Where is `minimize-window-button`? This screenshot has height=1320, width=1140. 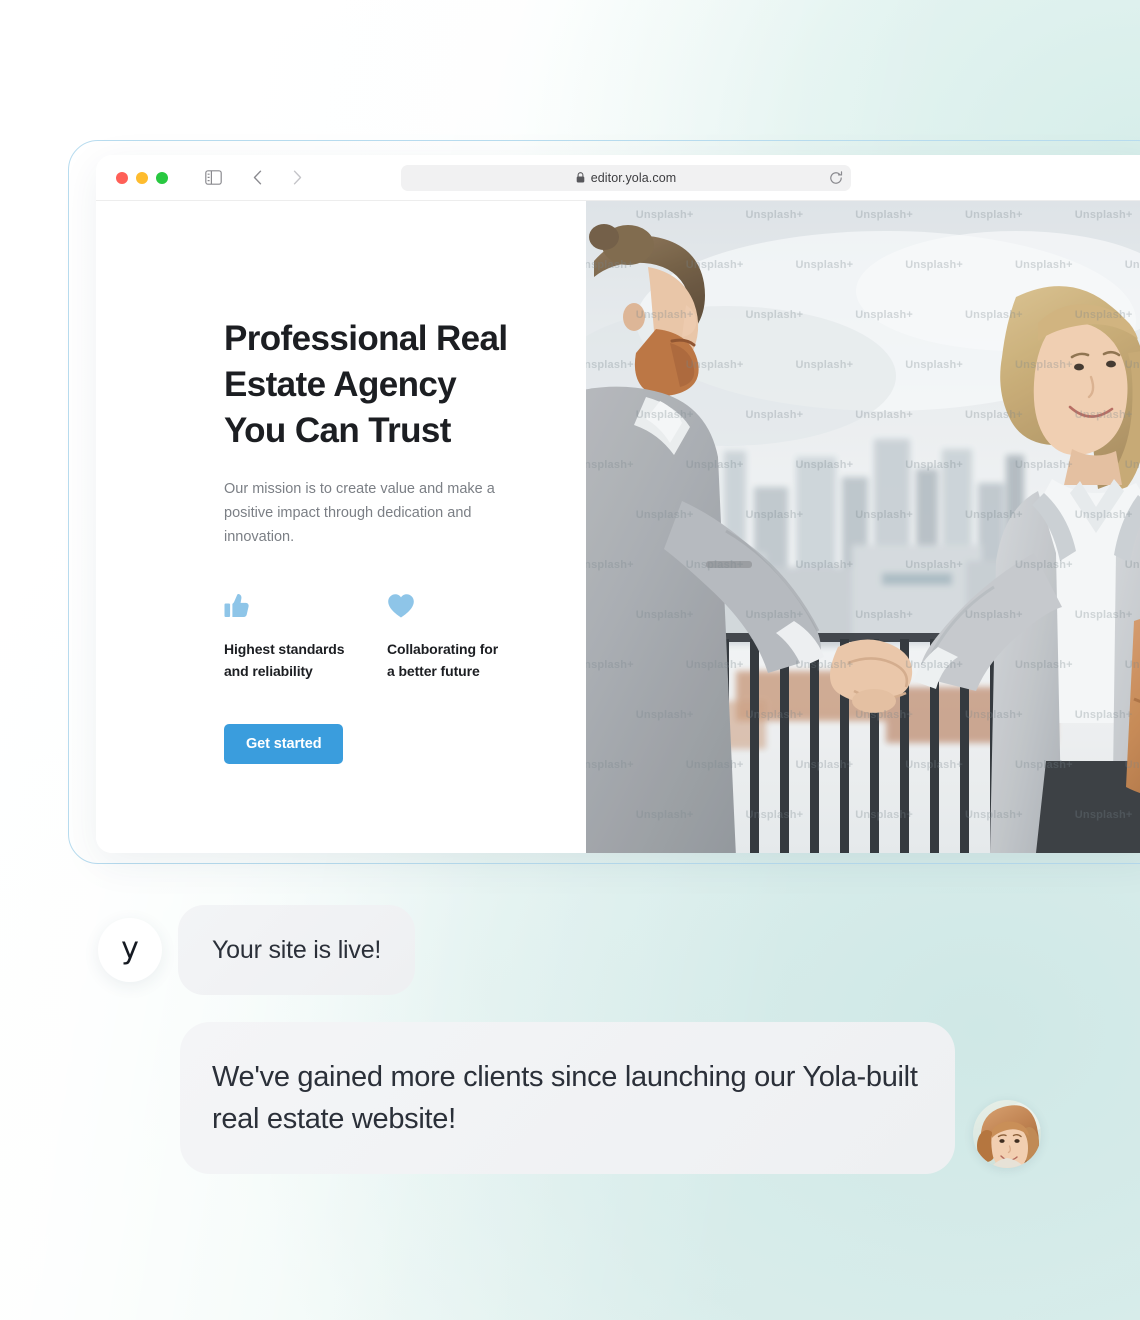
minimize-window-button is located at coordinates (142, 177).